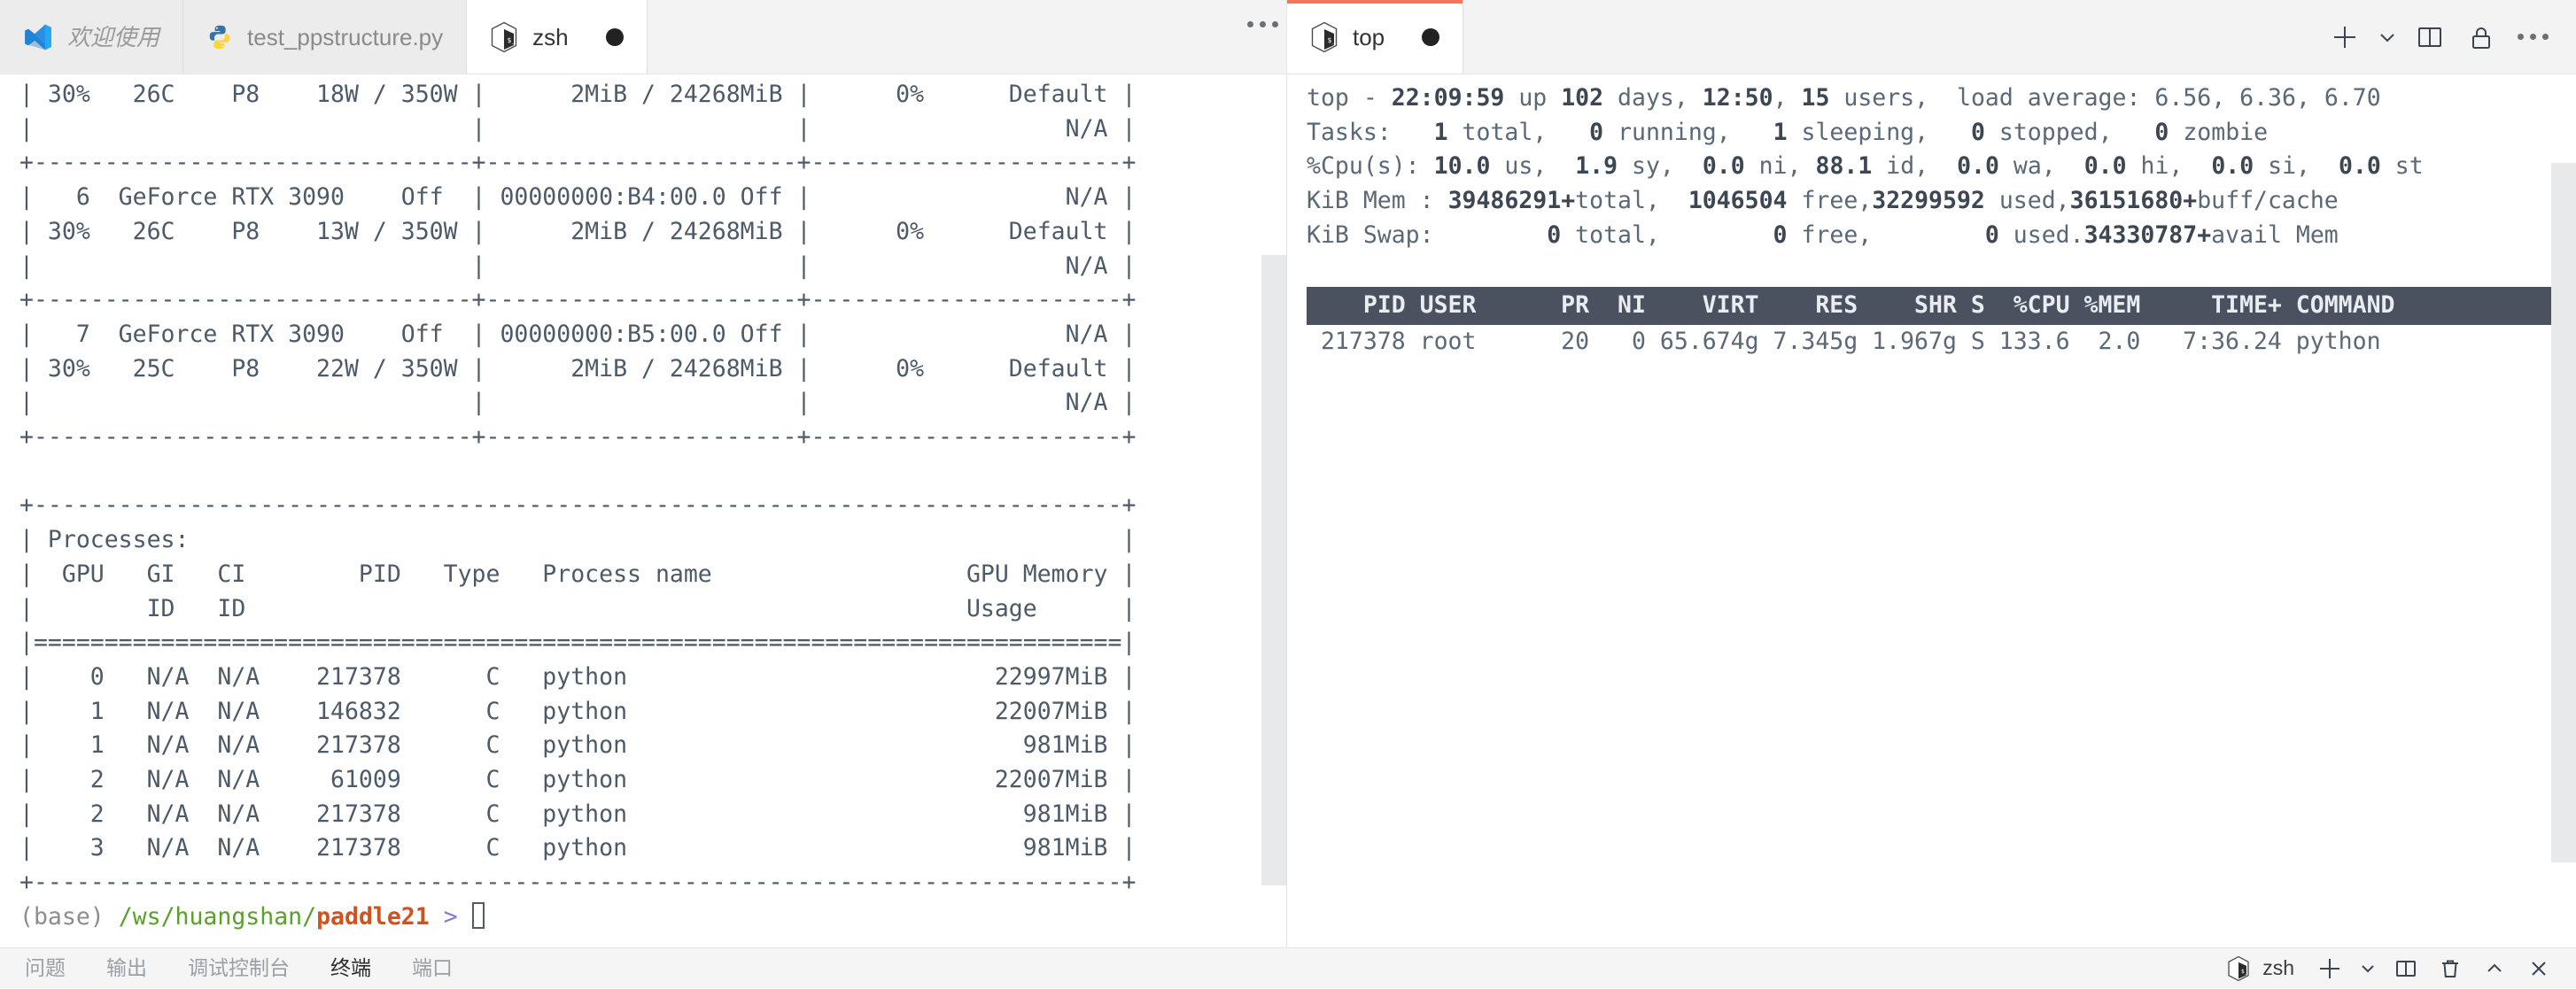 The image size is (2576, 989). I want to click on terminal-toolbar, so click(2438, 36).